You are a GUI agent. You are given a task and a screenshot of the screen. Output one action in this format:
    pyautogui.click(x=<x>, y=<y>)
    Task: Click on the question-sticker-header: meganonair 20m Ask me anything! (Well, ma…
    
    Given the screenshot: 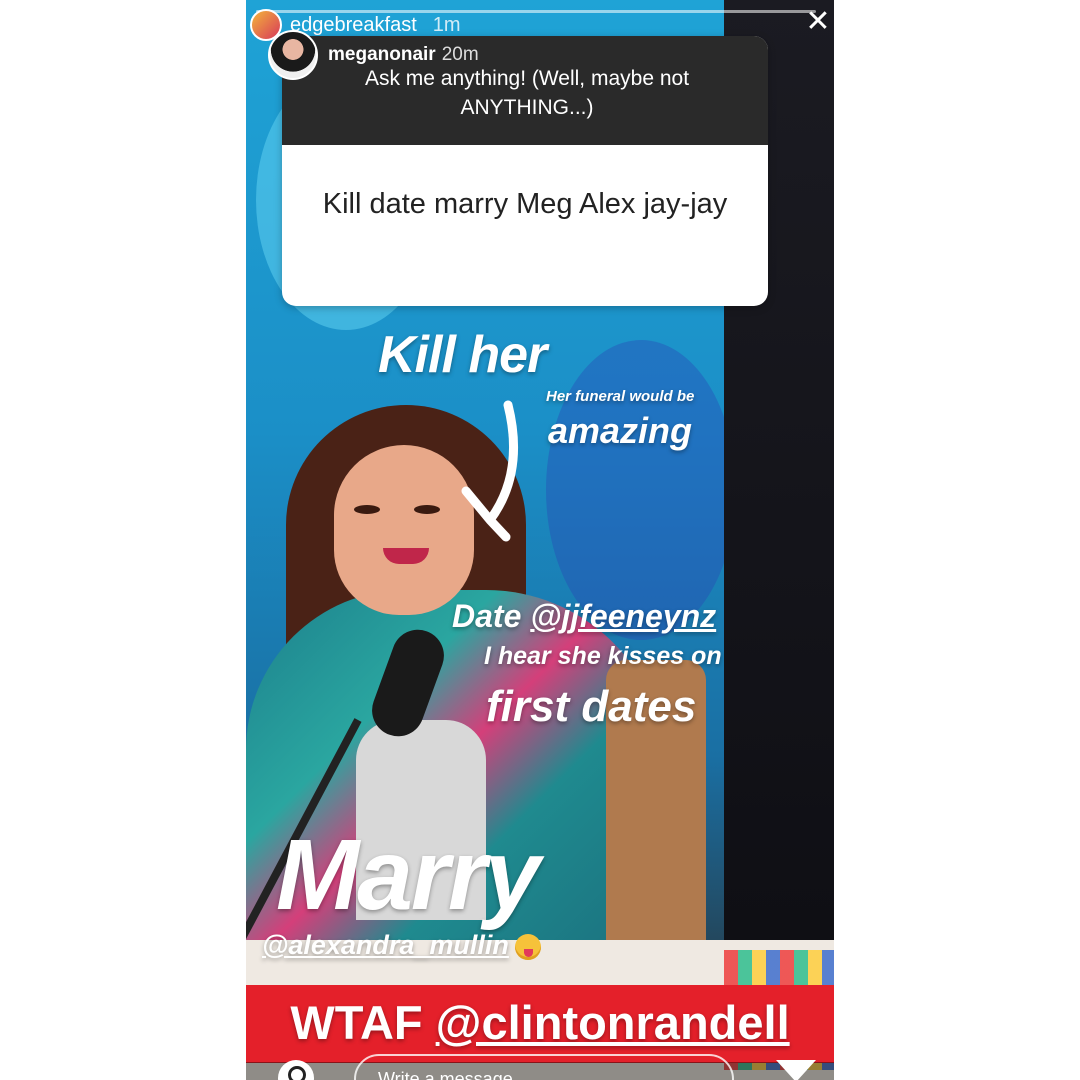 What is the action you would take?
    pyautogui.click(x=525, y=90)
    